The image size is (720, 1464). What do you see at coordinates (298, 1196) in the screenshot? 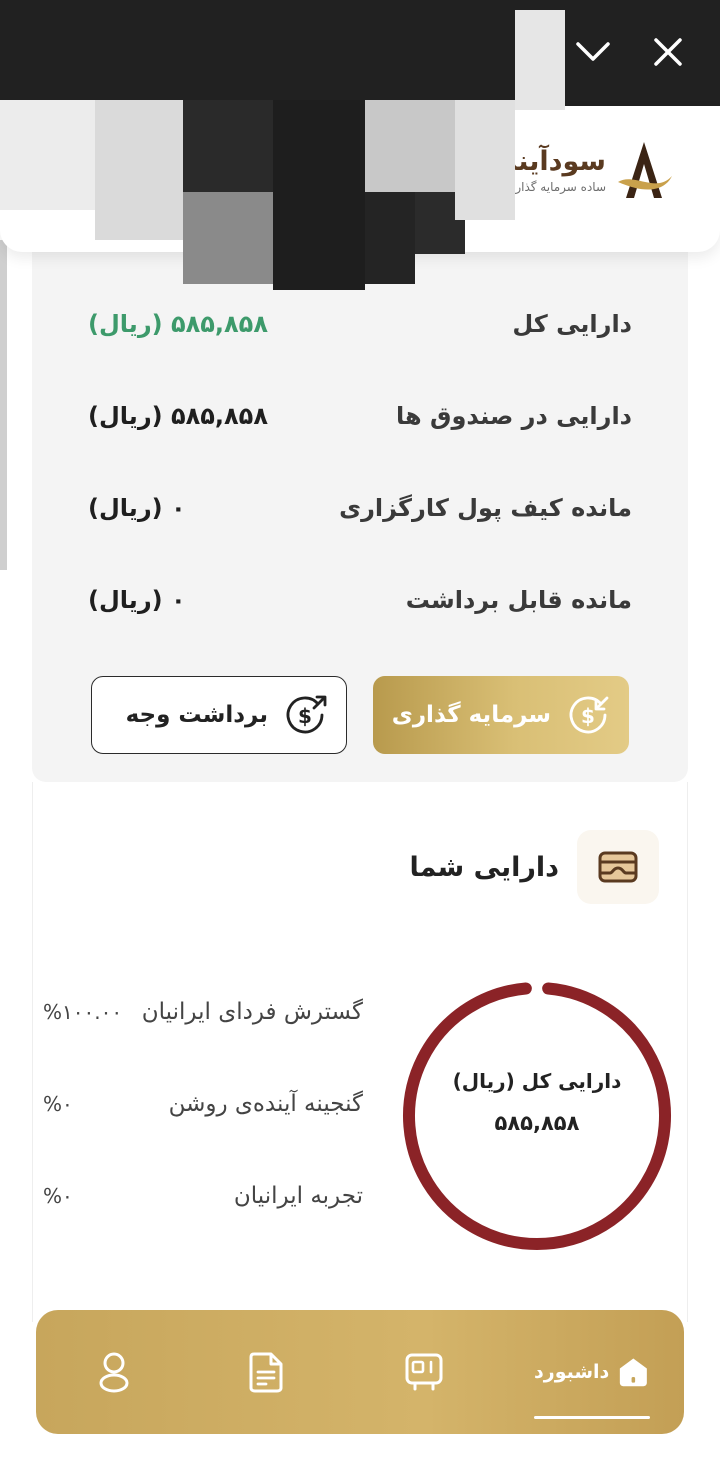
I see `legend-fund-name: تجربه ایرانیان` at bounding box center [298, 1196].